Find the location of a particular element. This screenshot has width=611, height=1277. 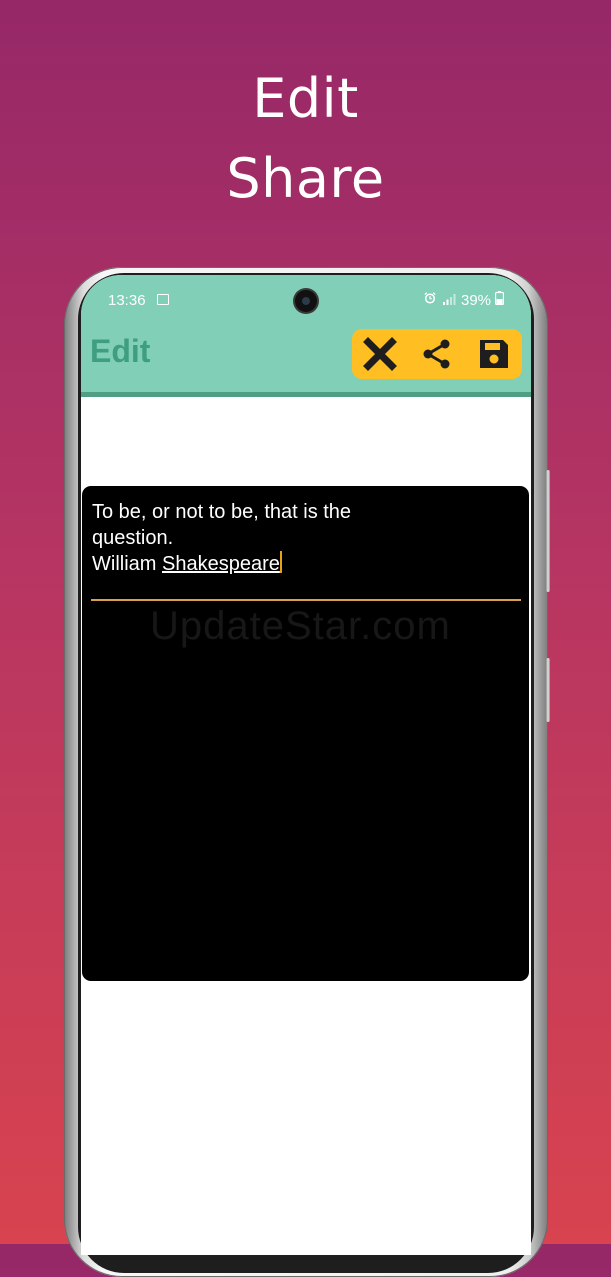

save-button is located at coordinates (494, 354).